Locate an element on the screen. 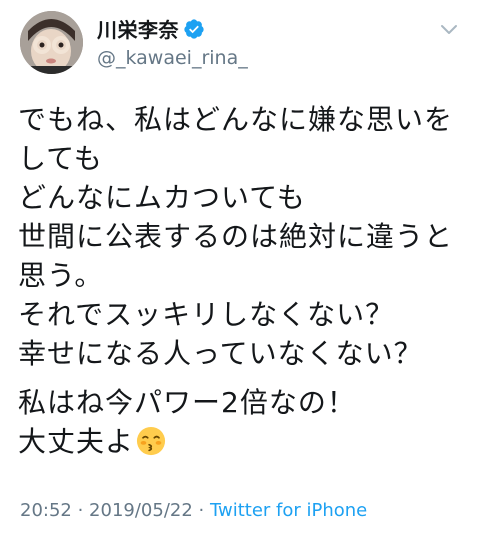 This screenshot has width=480, height=539. tweet-line: 私はね今パワー2倍なの！ is located at coordinates (187, 402).